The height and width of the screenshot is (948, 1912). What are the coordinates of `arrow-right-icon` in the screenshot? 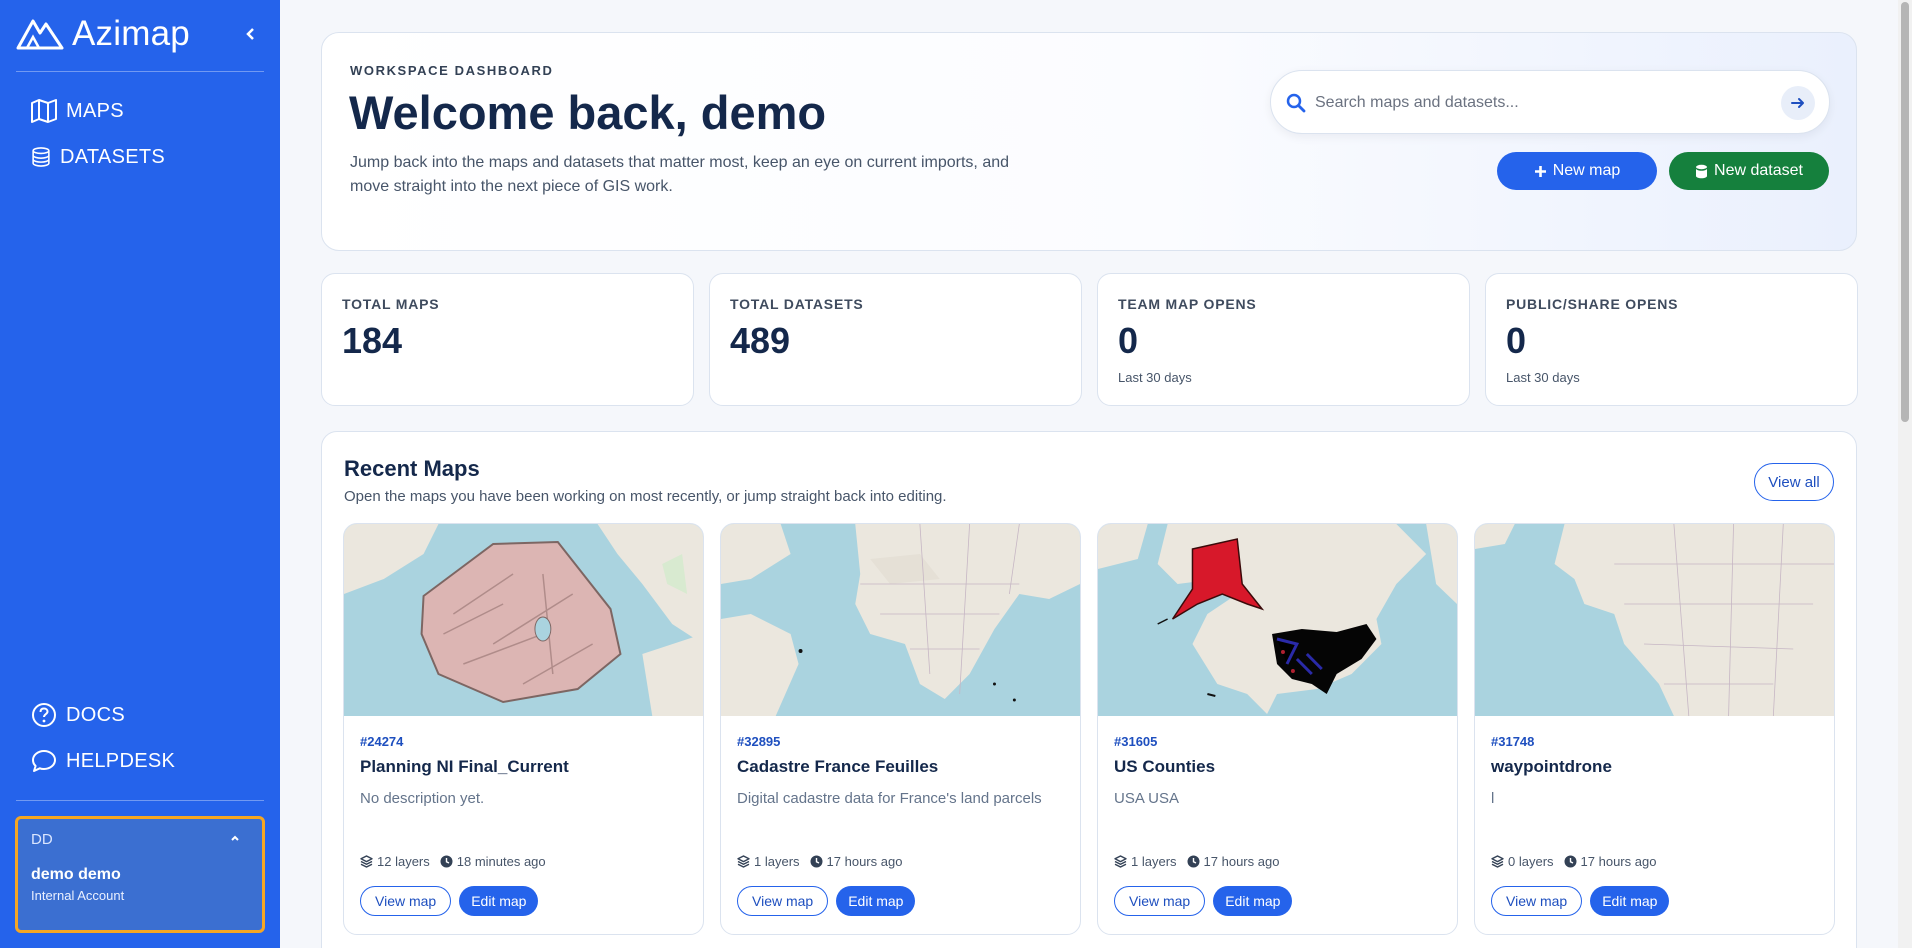 It's located at (1797, 103).